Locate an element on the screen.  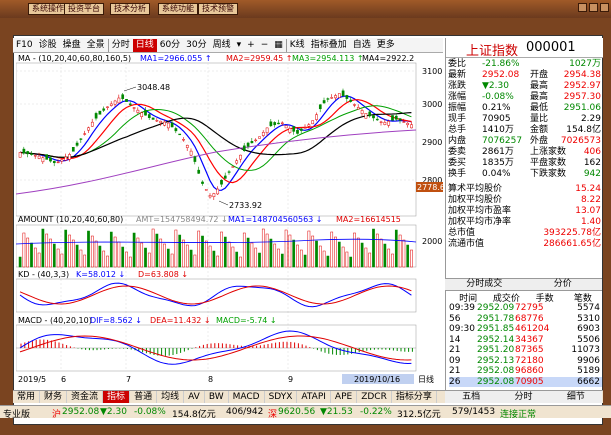
tb-f10: F10 is located at coordinates (24, 45).